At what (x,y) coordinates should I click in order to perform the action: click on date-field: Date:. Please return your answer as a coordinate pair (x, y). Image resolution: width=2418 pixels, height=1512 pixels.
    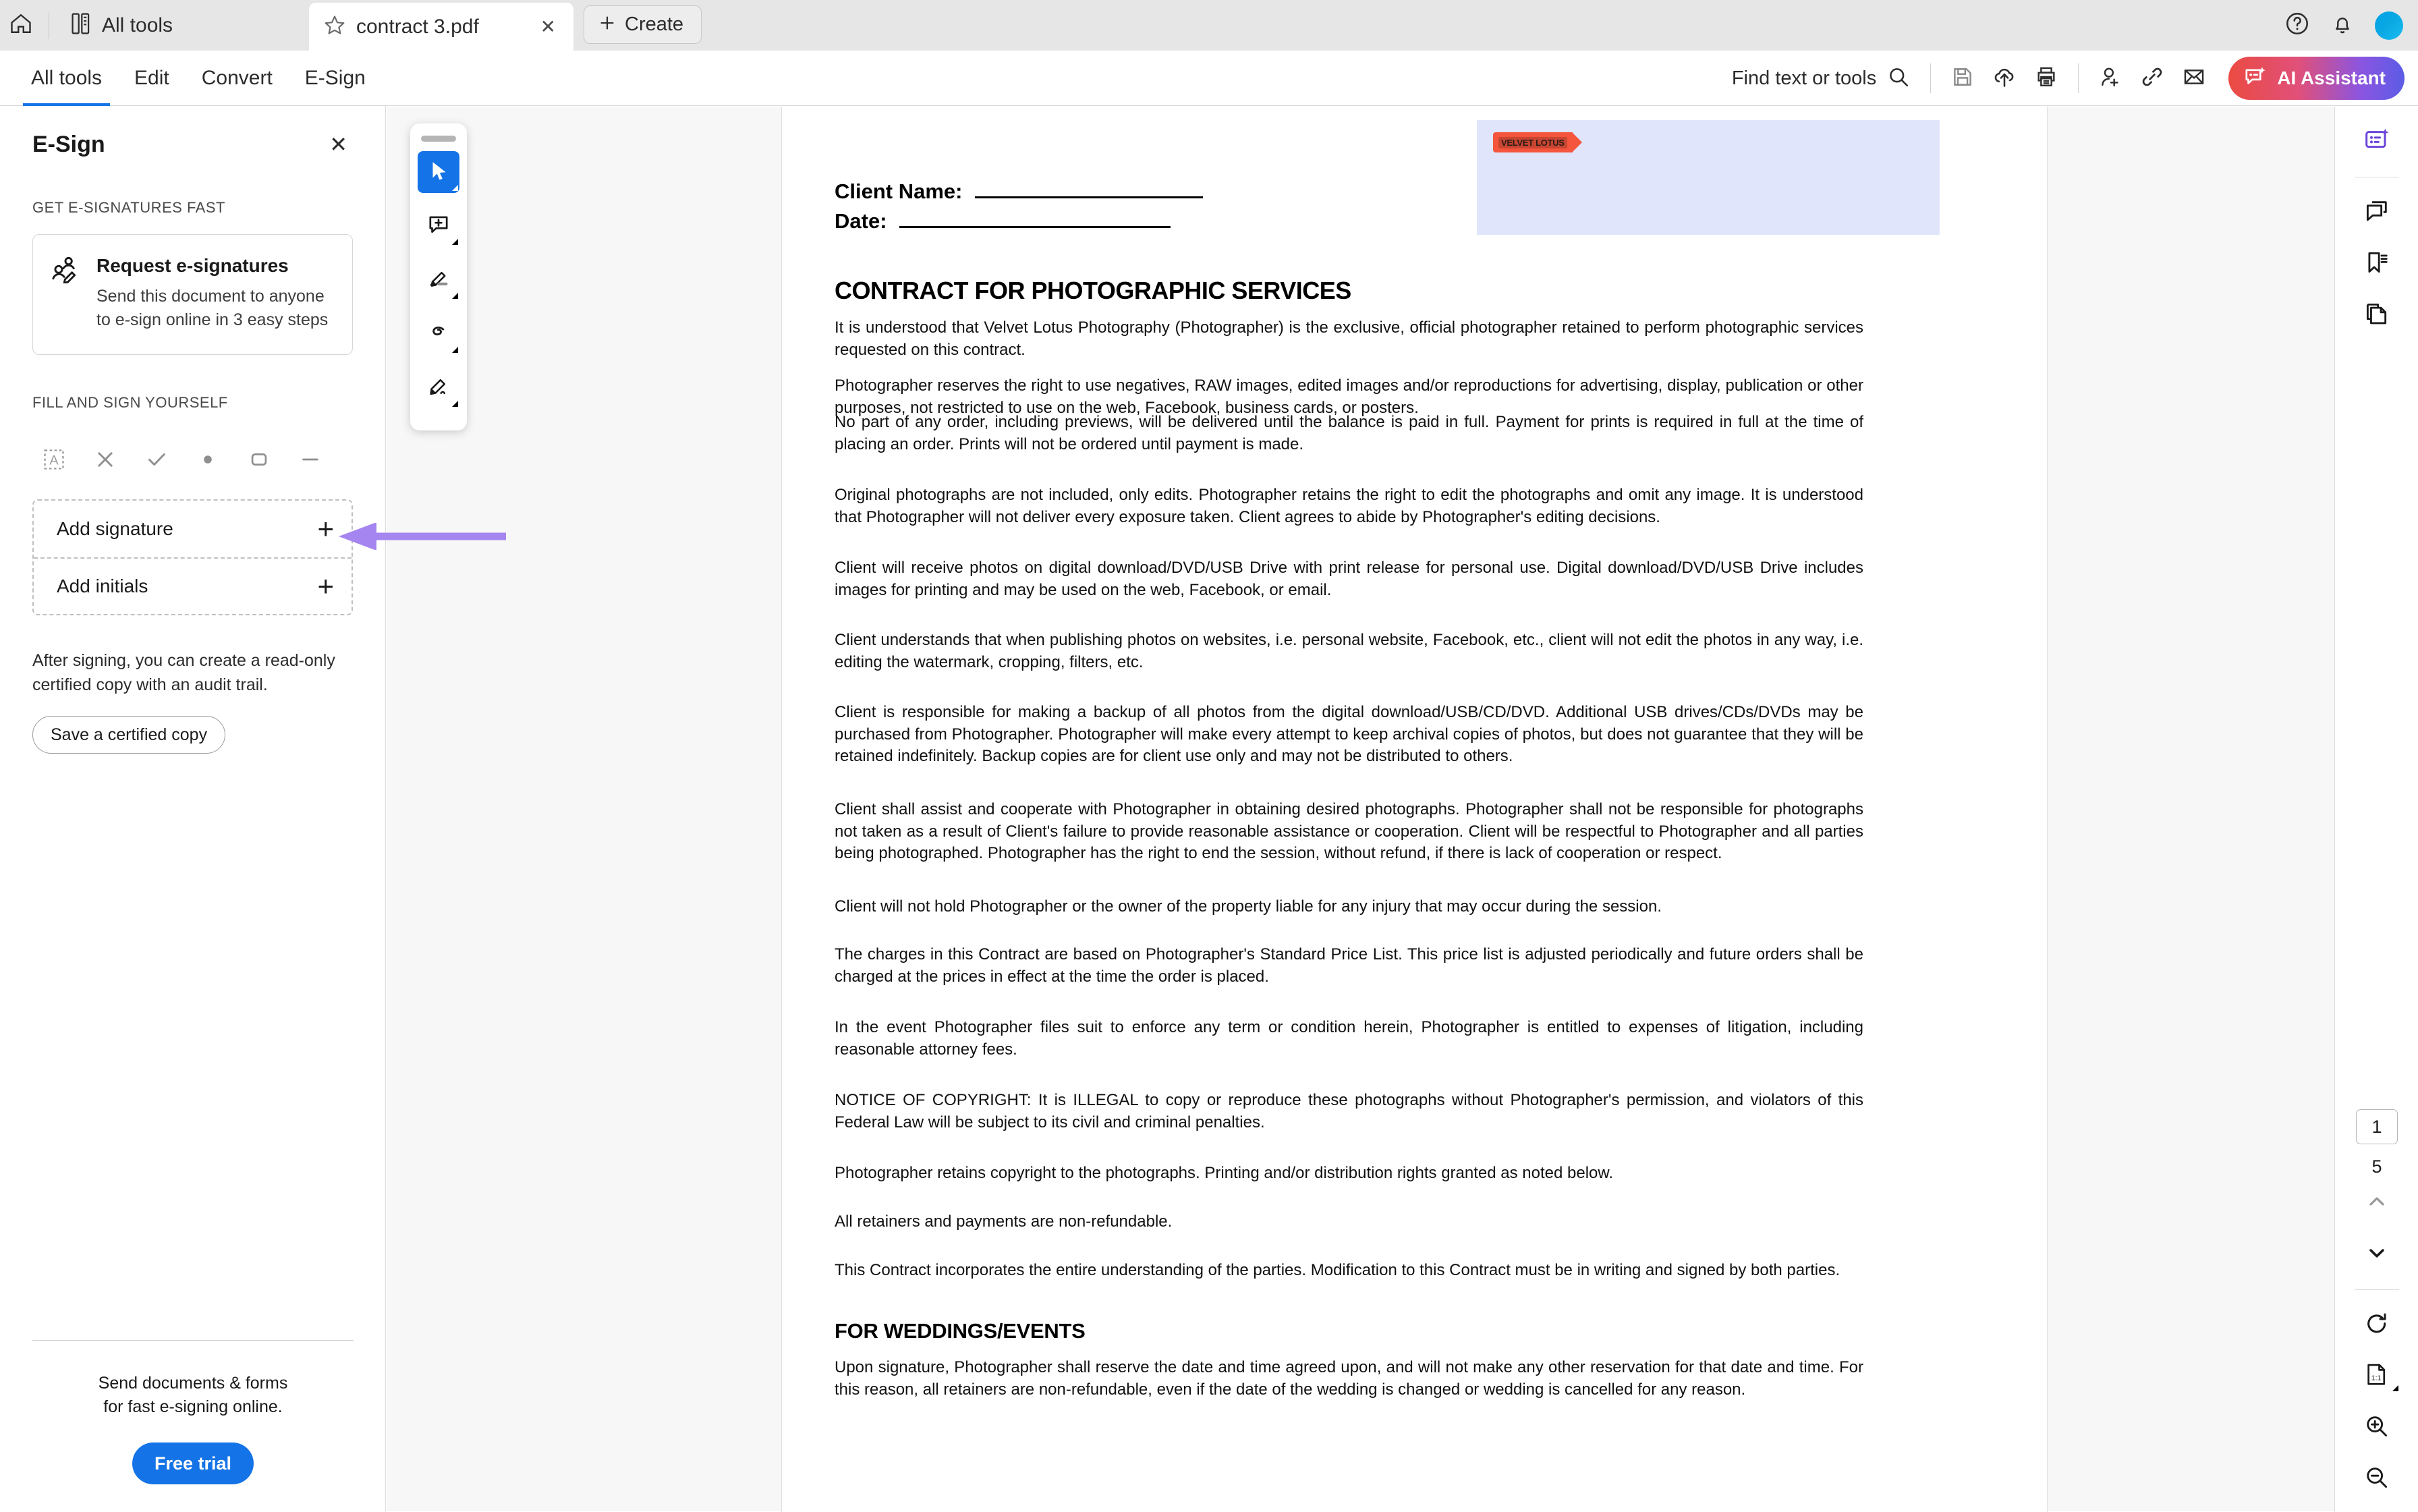
    Looking at the image, I should click on (1003, 221).